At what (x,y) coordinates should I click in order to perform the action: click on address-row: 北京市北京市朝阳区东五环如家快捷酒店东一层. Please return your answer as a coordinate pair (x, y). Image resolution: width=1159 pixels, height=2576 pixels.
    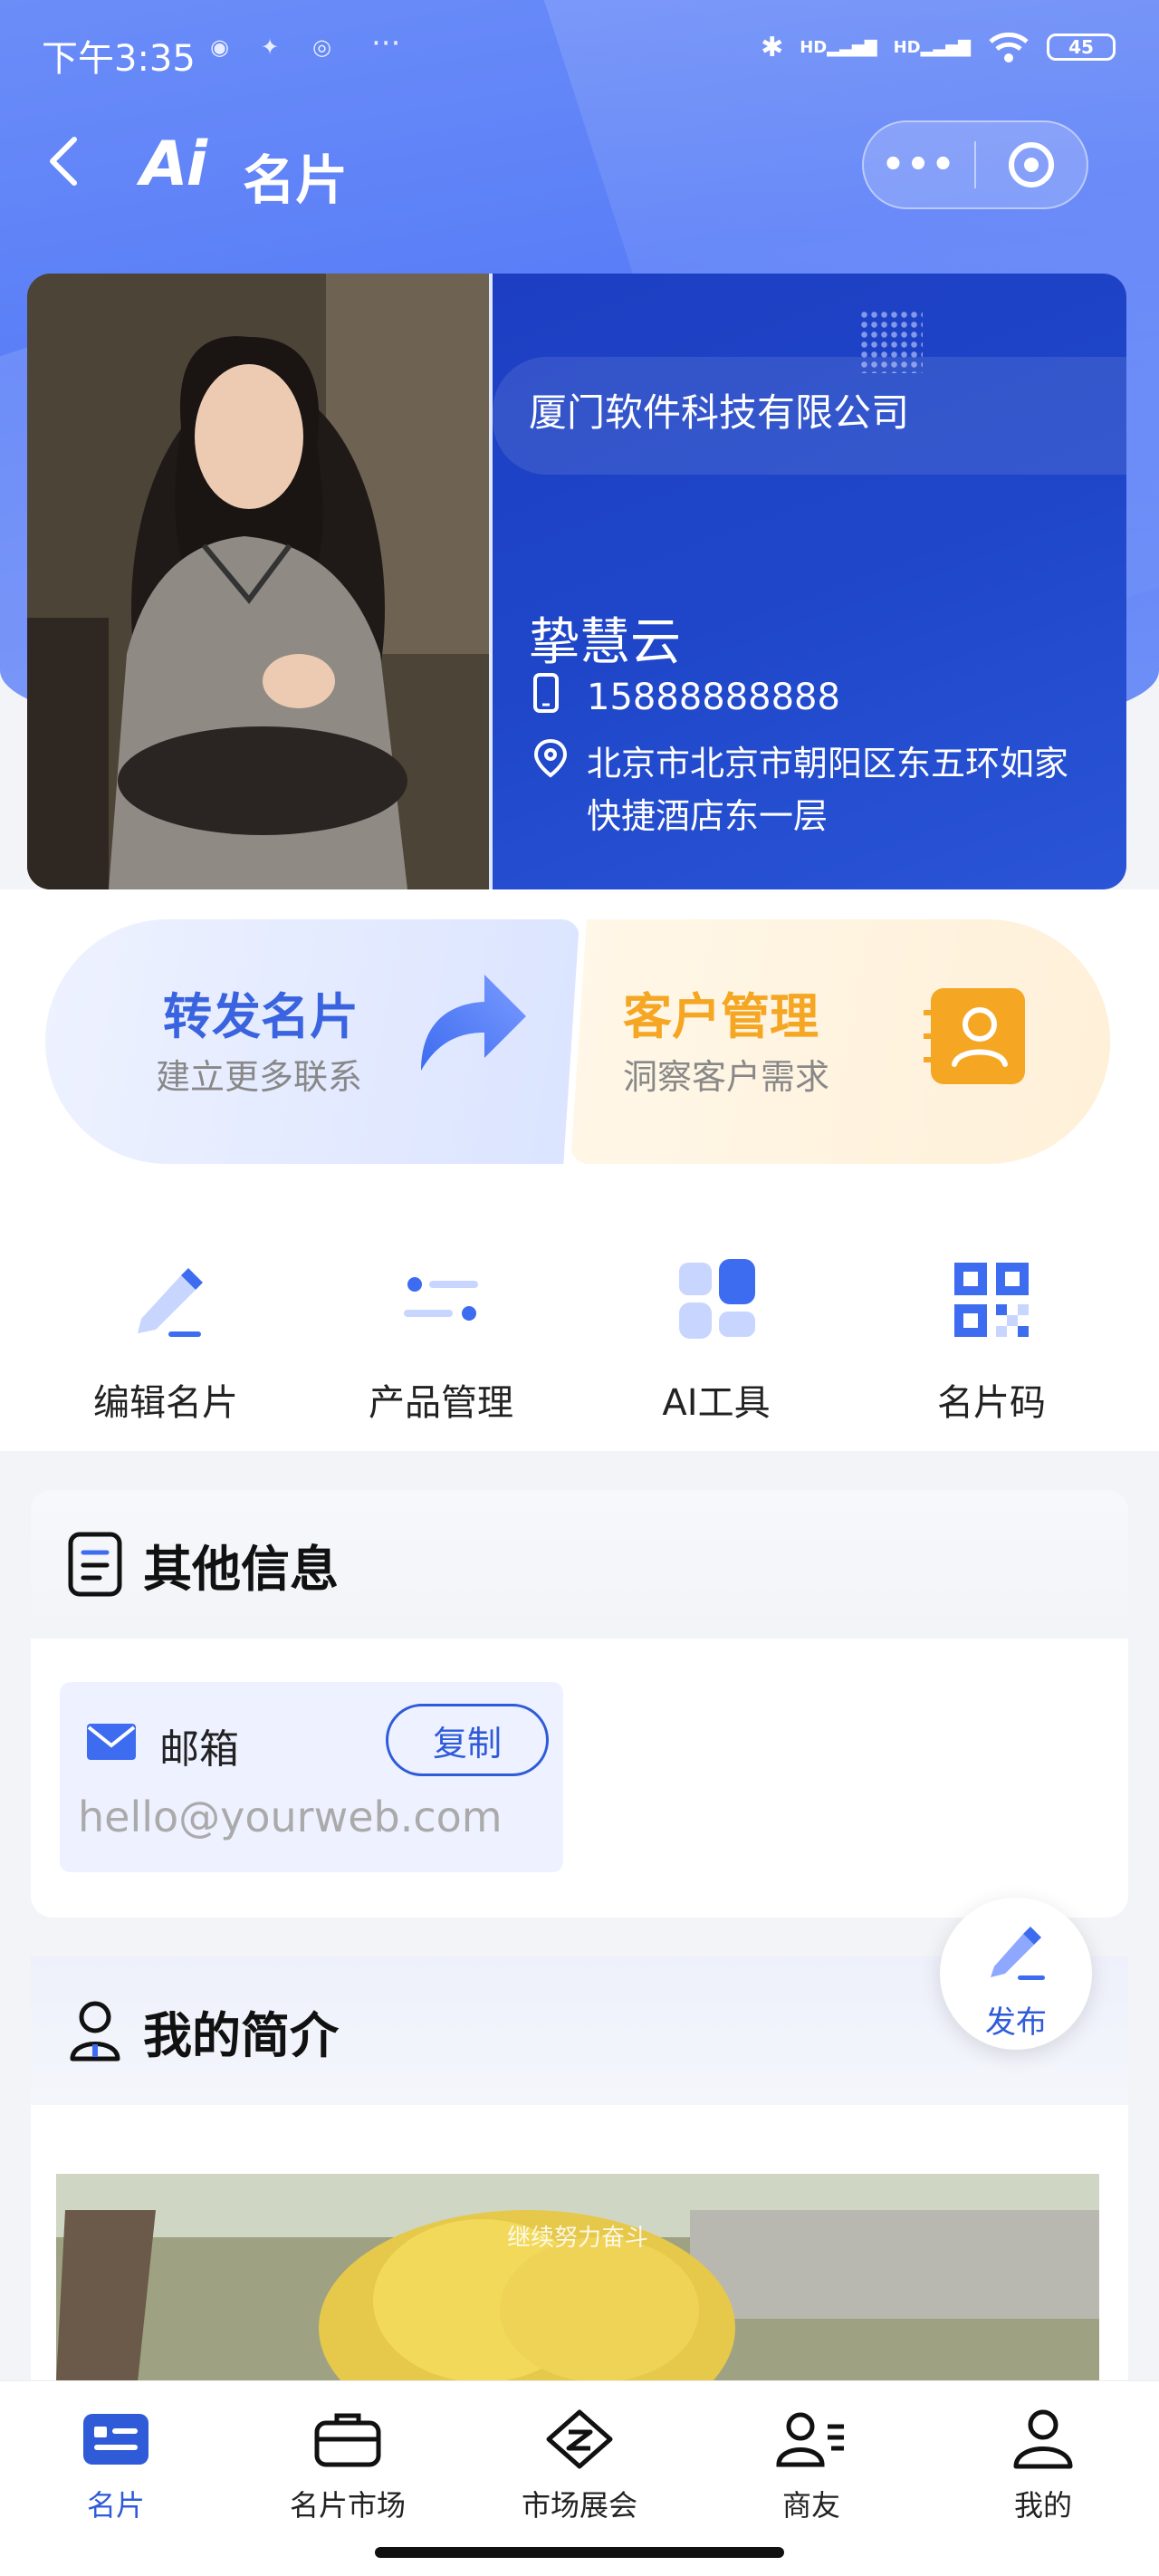
    Looking at the image, I should click on (809, 789).